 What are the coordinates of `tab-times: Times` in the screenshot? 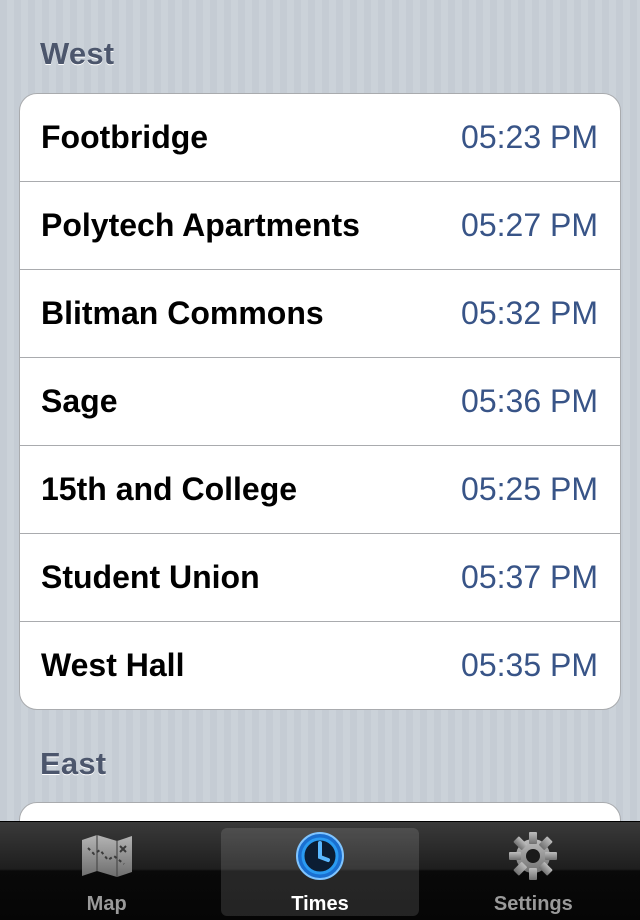 It's located at (319, 871).